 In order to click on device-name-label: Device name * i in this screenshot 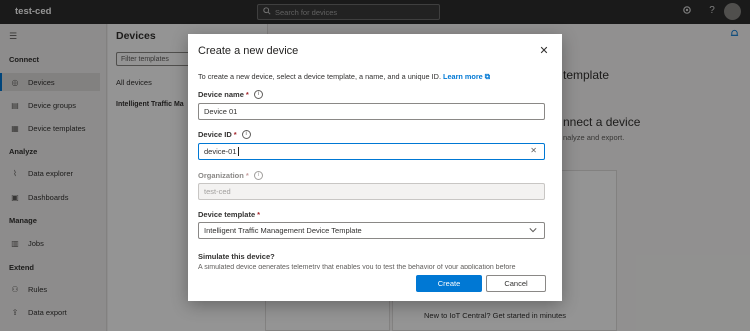, I will do `click(230, 94)`.